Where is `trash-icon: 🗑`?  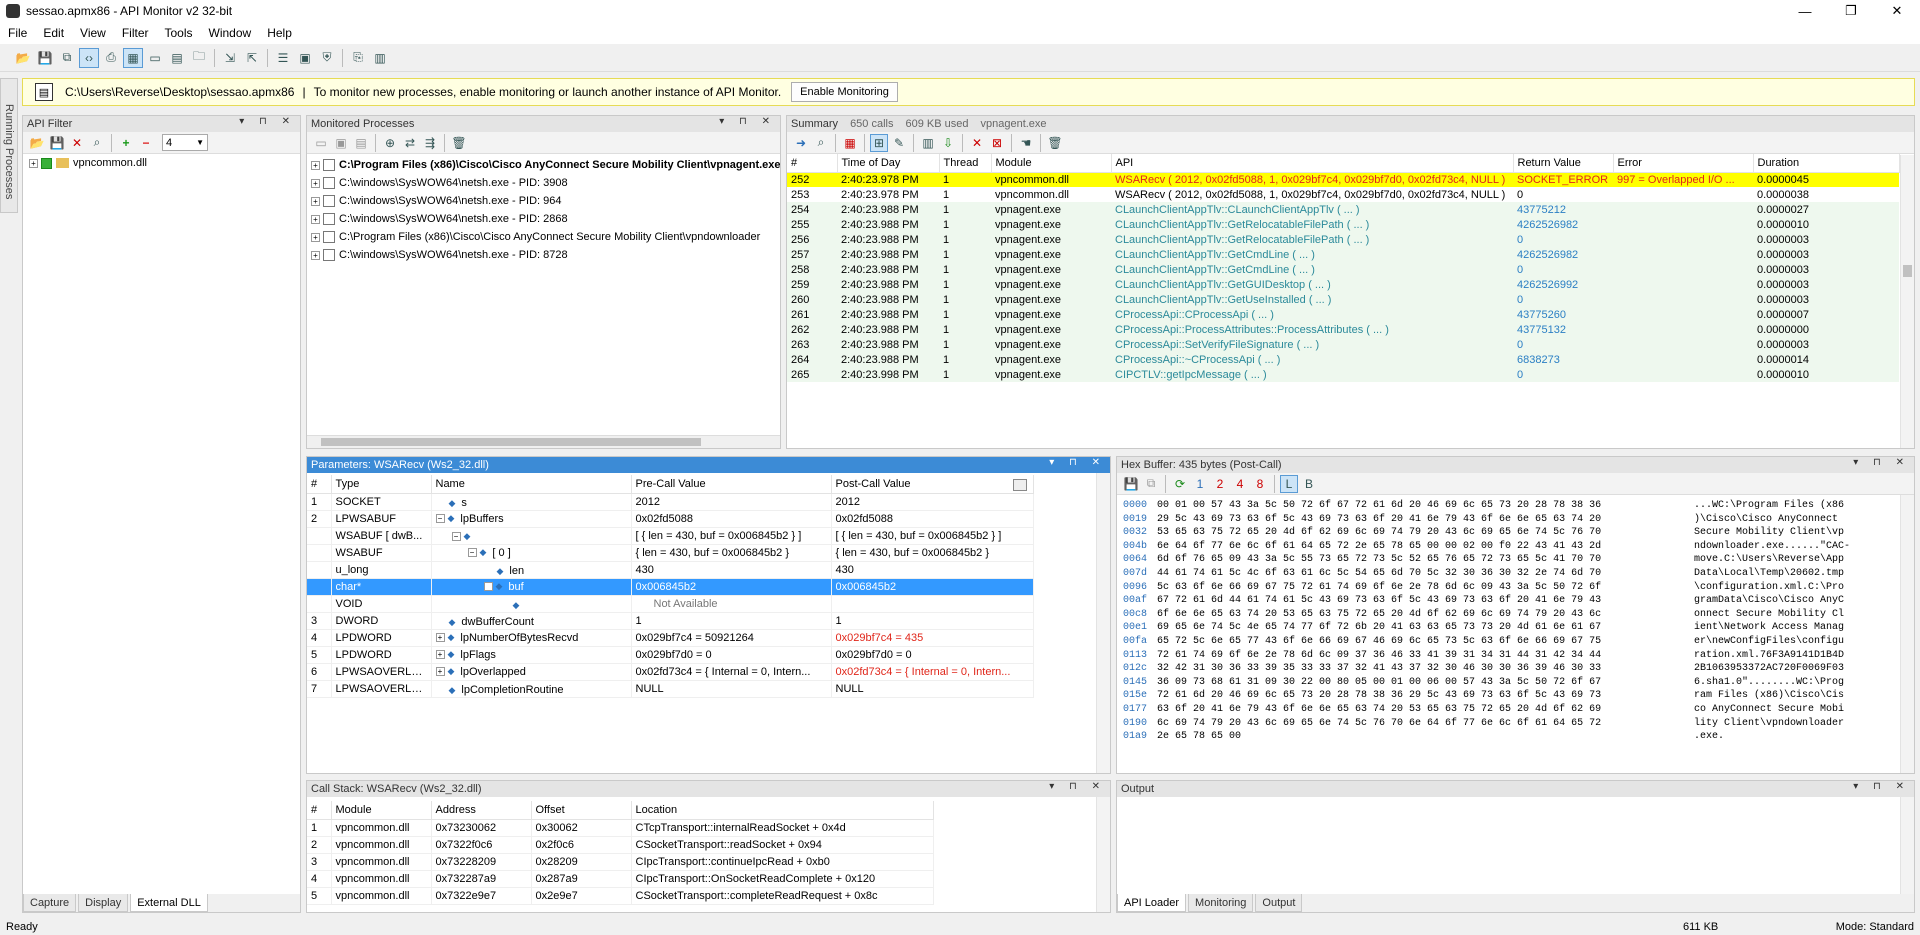 trash-icon: 🗑 is located at coordinates (1055, 143).